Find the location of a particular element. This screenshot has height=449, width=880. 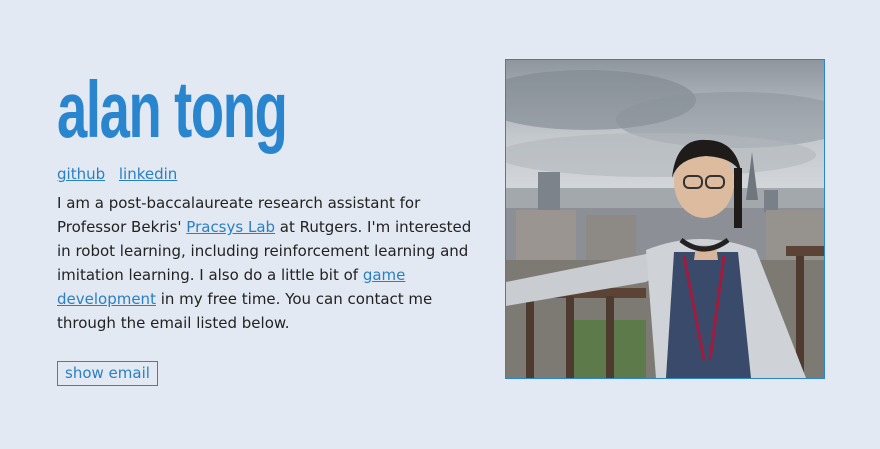

social-links: github linkedin is located at coordinates (272, 174).